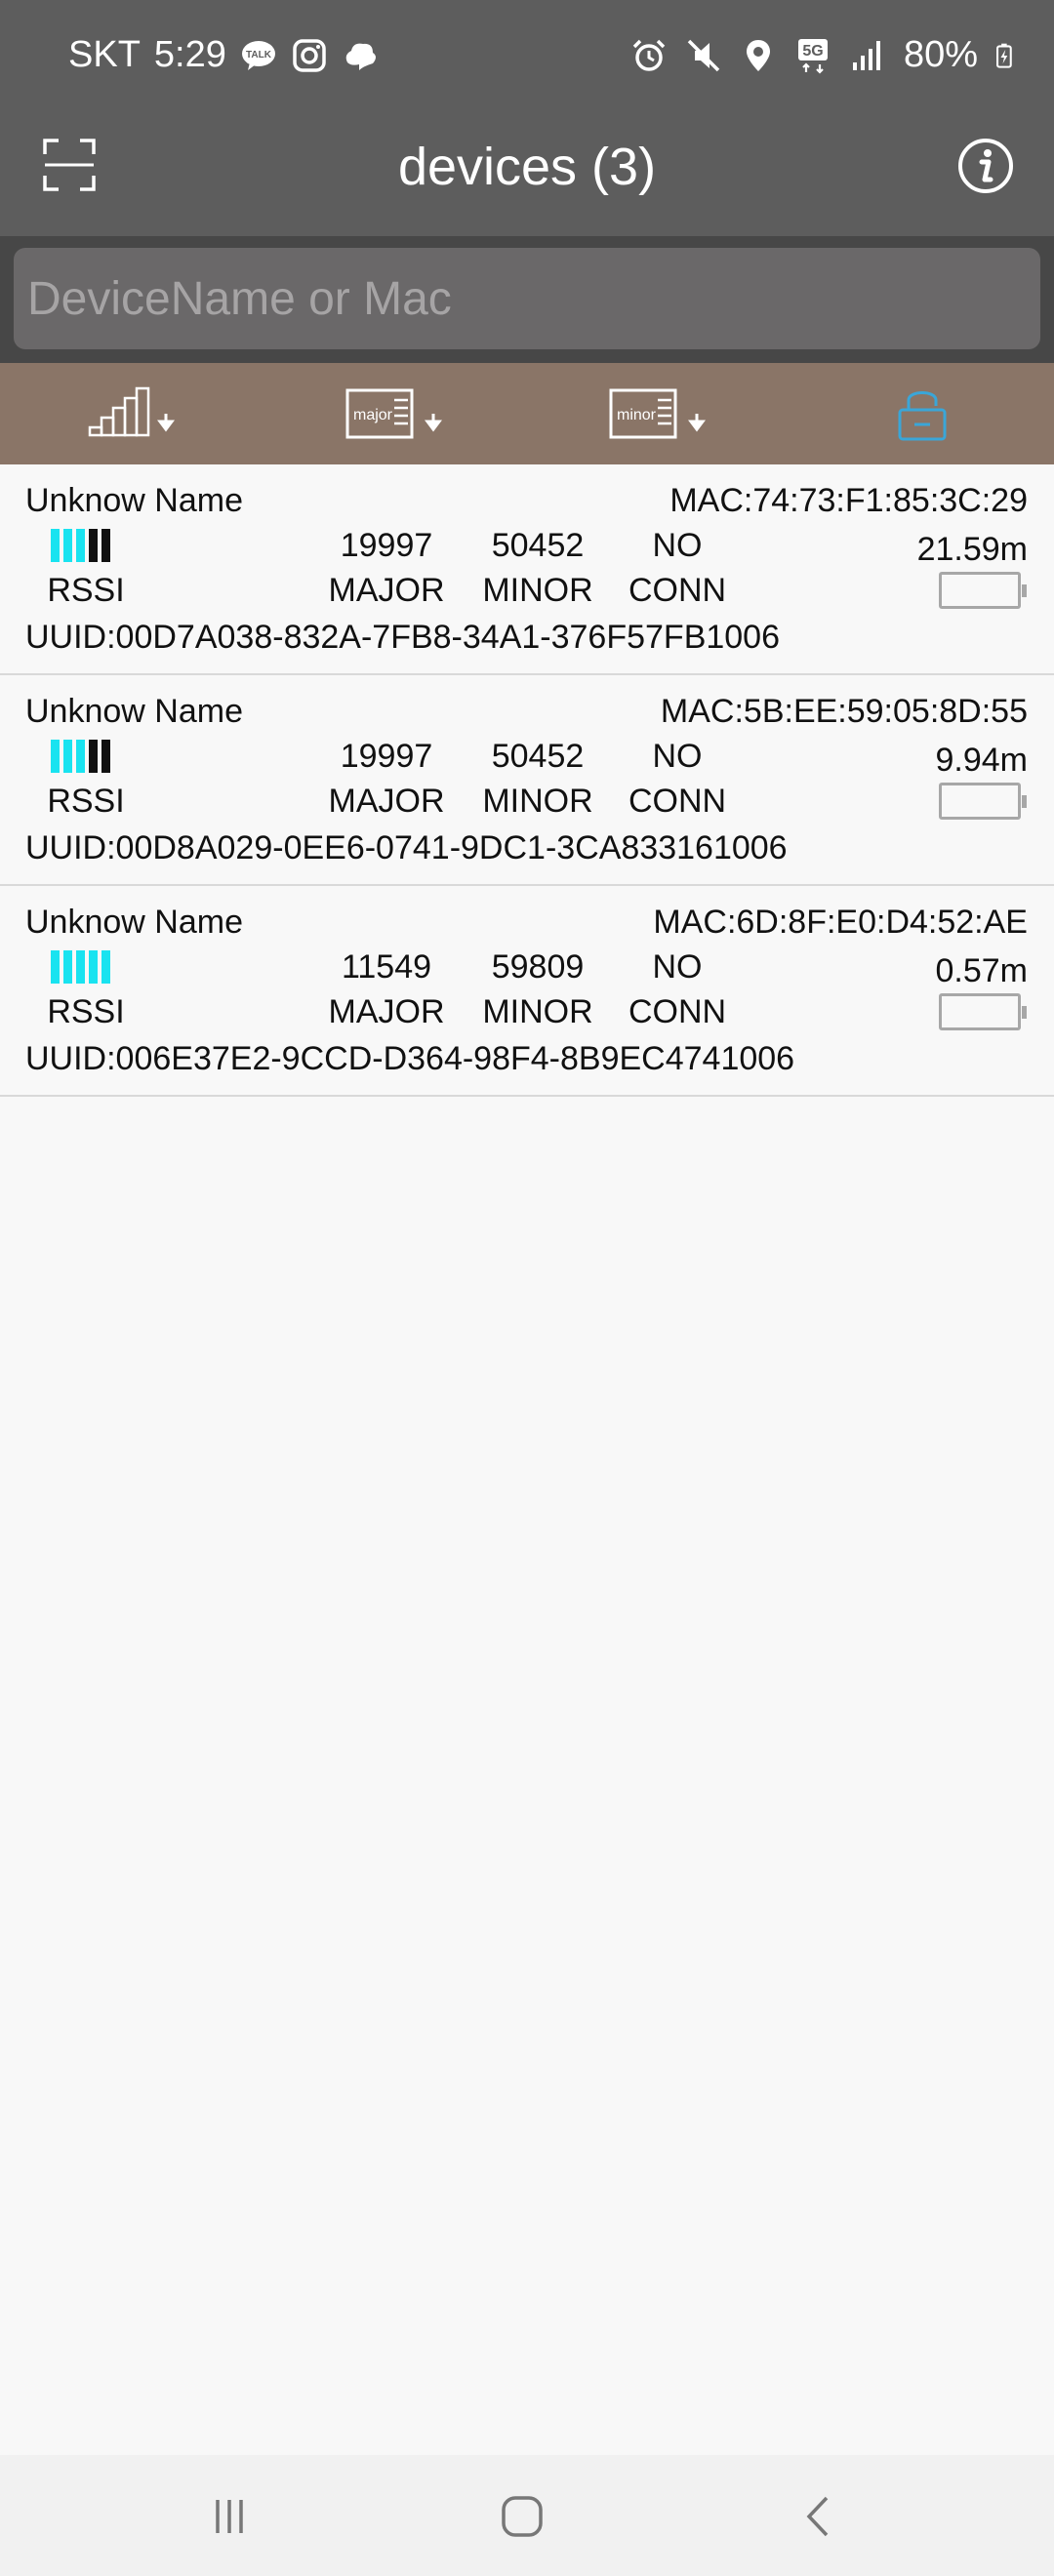  What do you see at coordinates (527, 413) in the screenshot?
I see `sort-bar: major minor` at bounding box center [527, 413].